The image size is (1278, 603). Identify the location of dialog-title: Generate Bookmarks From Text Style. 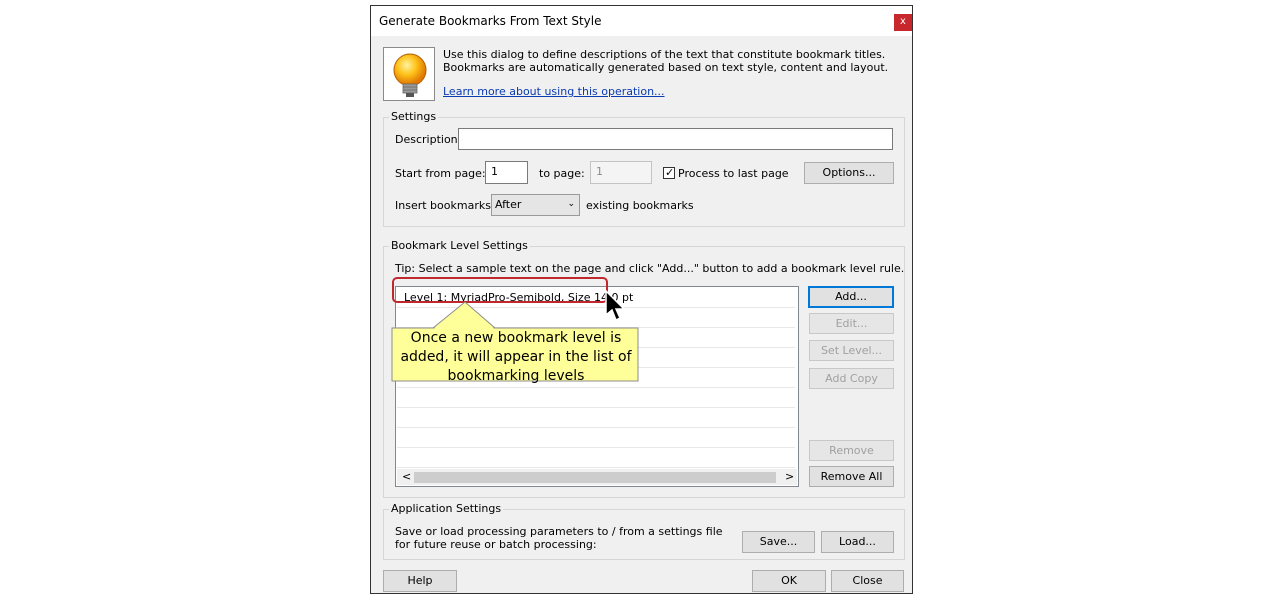
(490, 21).